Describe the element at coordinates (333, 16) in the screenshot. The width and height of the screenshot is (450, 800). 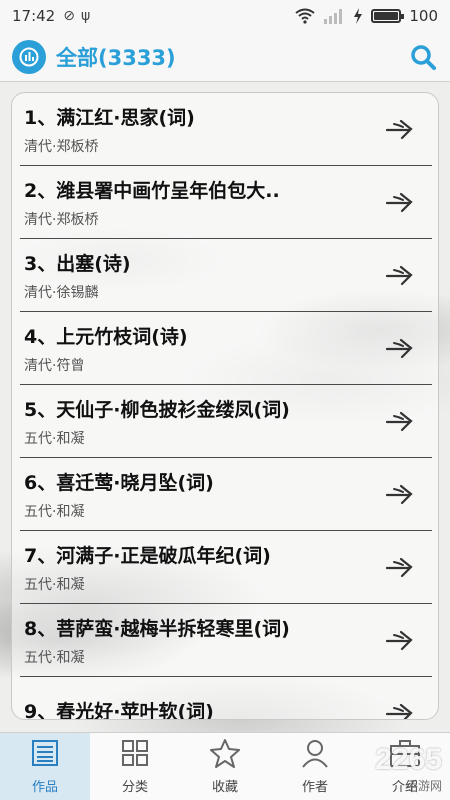
I see `signal-icon` at that location.